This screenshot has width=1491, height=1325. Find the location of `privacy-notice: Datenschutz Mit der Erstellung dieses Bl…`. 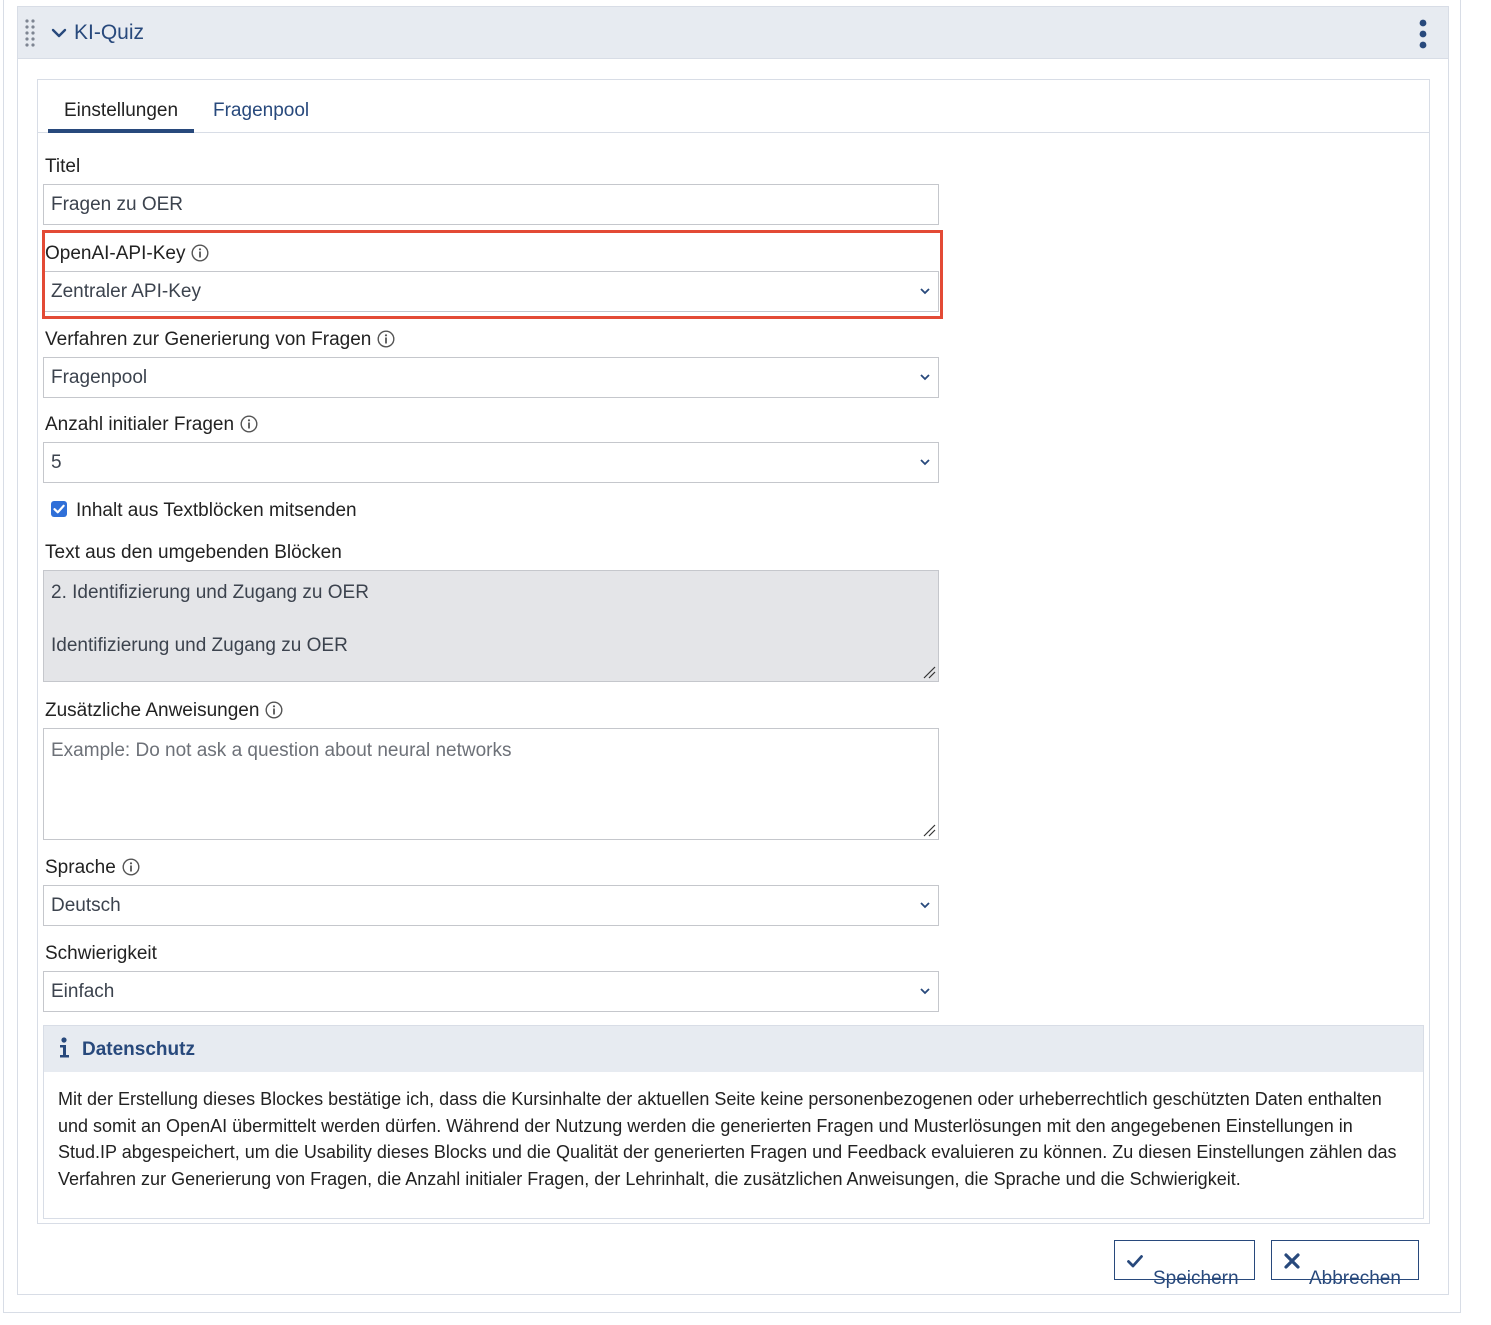

privacy-notice: Datenschutz Mit der Erstellung dieses Bl… is located at coordinates (733, 1122).